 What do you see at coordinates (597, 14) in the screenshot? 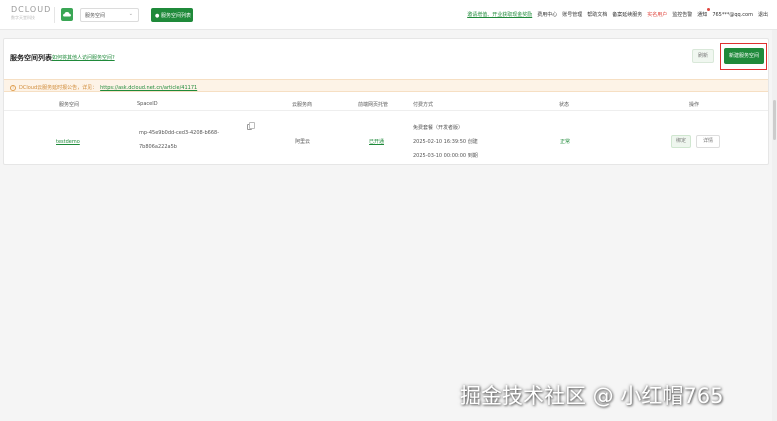
I see `nav-docs-link: 帮助文档` at bounding box center [597, 14].